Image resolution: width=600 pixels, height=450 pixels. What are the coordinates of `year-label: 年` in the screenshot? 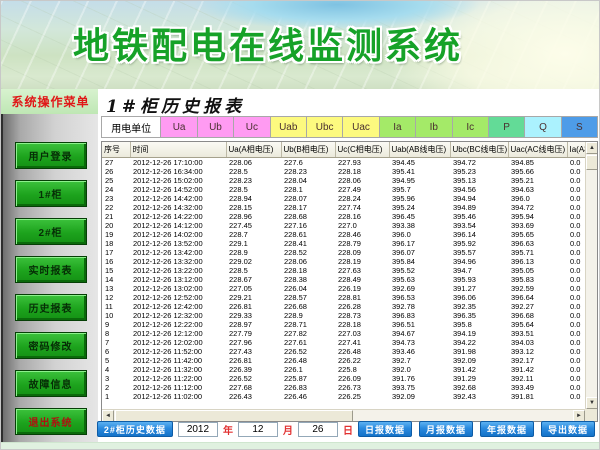 It's located at (227, 431).